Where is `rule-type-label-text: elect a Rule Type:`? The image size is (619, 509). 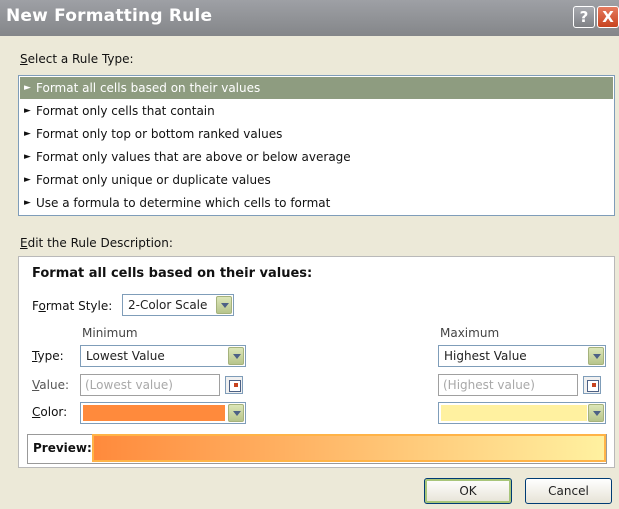 rule-type-label-text: elect a Rule Type: is located at coordinates (80, 59).